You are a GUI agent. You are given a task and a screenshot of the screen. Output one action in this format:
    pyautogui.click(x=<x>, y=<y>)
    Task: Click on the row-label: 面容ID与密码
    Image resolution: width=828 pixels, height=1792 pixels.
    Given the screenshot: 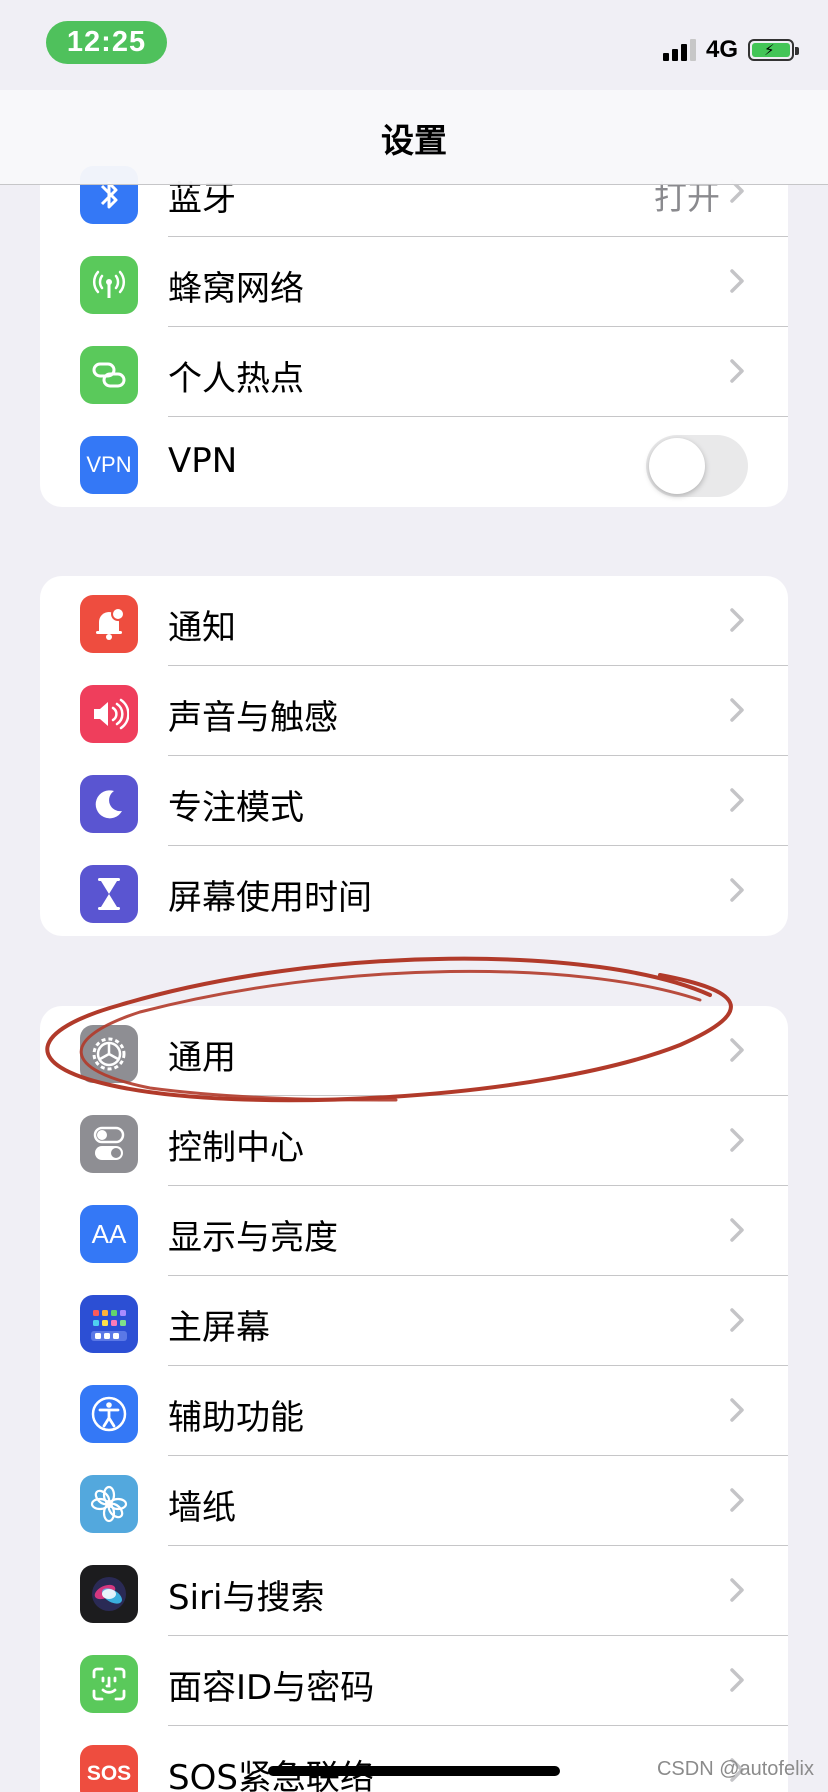 What is the action you would take?
    pyautogui.click(x=271, y=1688)
    